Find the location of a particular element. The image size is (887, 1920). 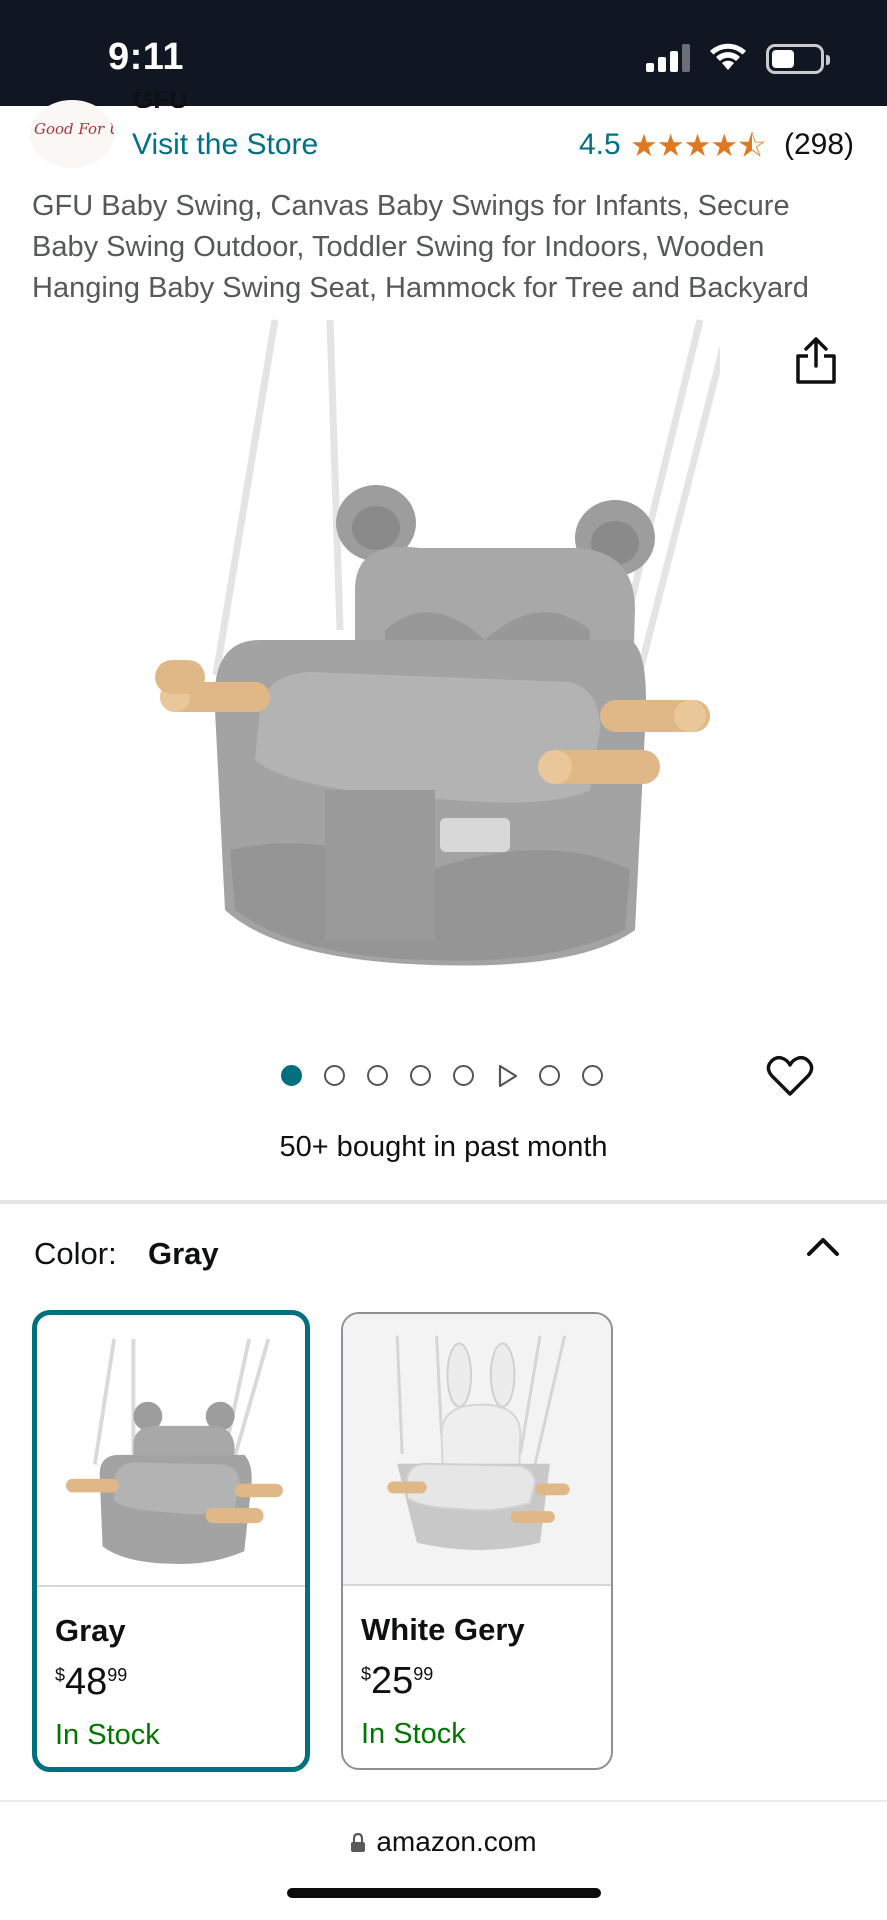

address-bar: amazon.com is located at coordinates (443, 1842).